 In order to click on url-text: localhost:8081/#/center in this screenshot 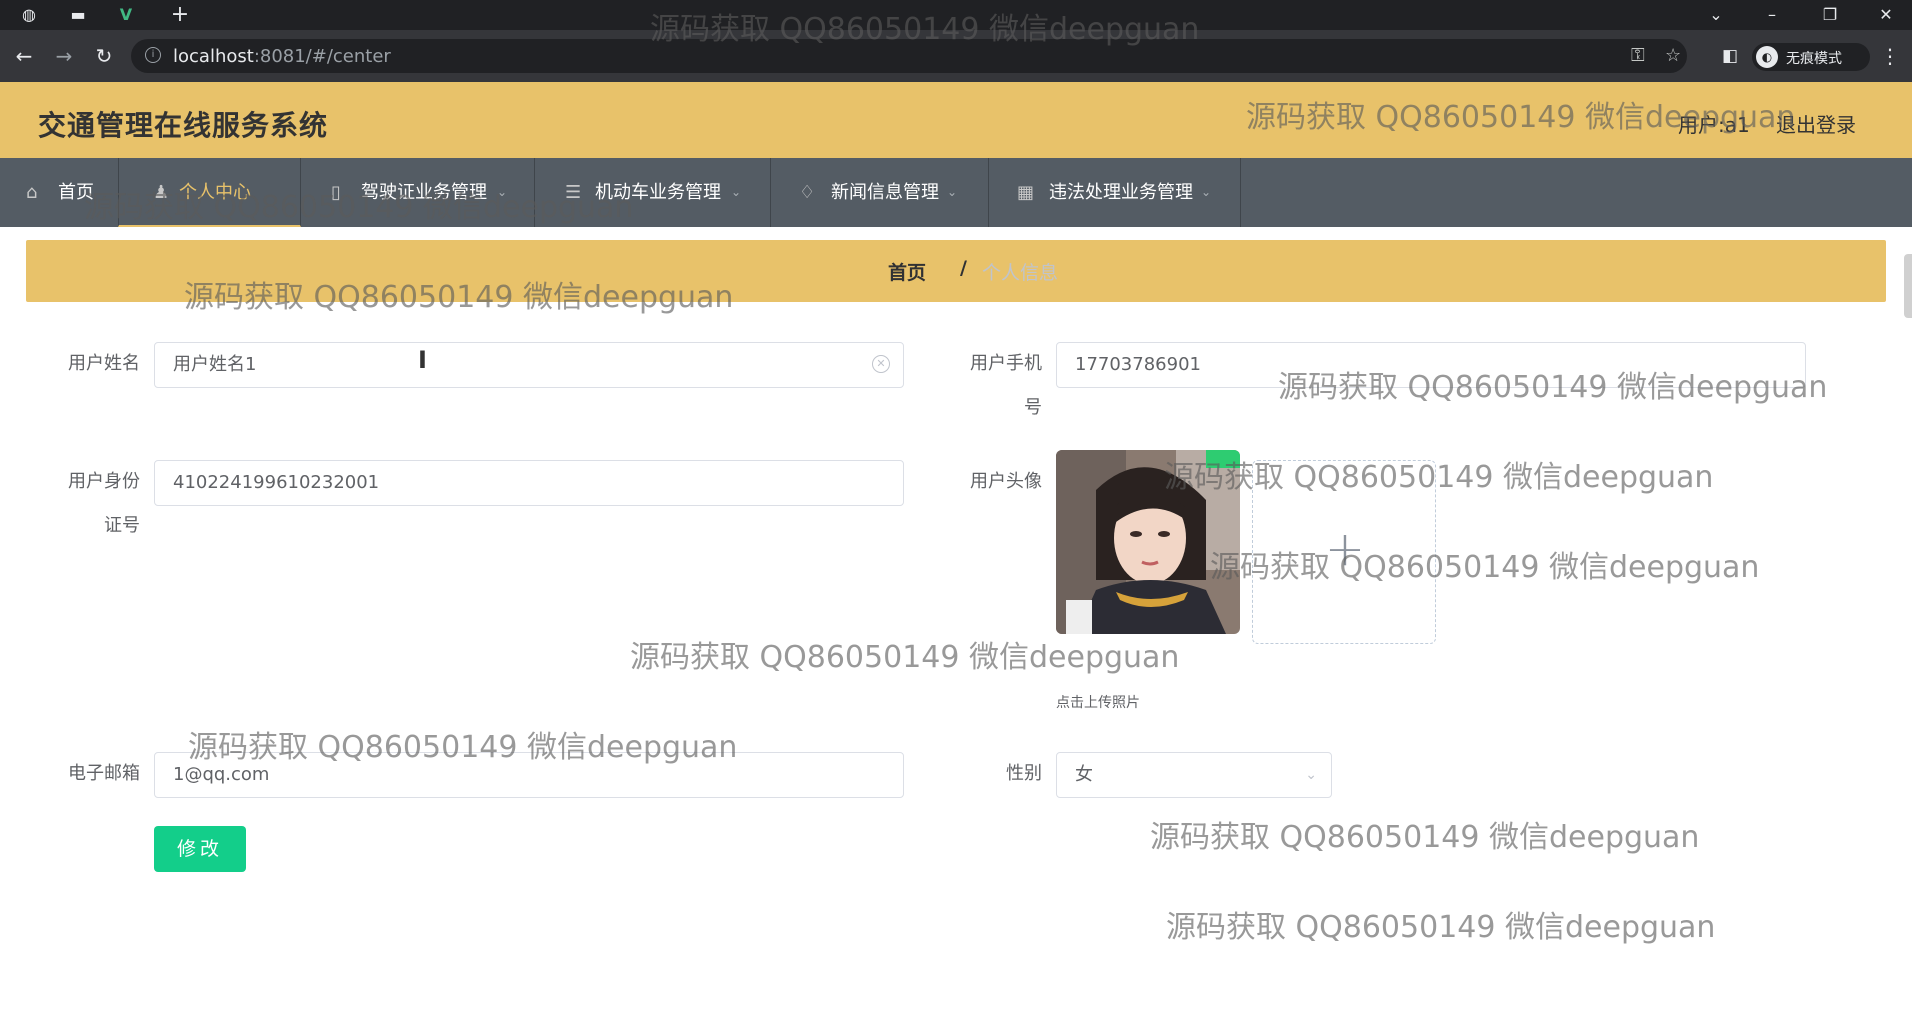, I will do `click(282, 56)`.